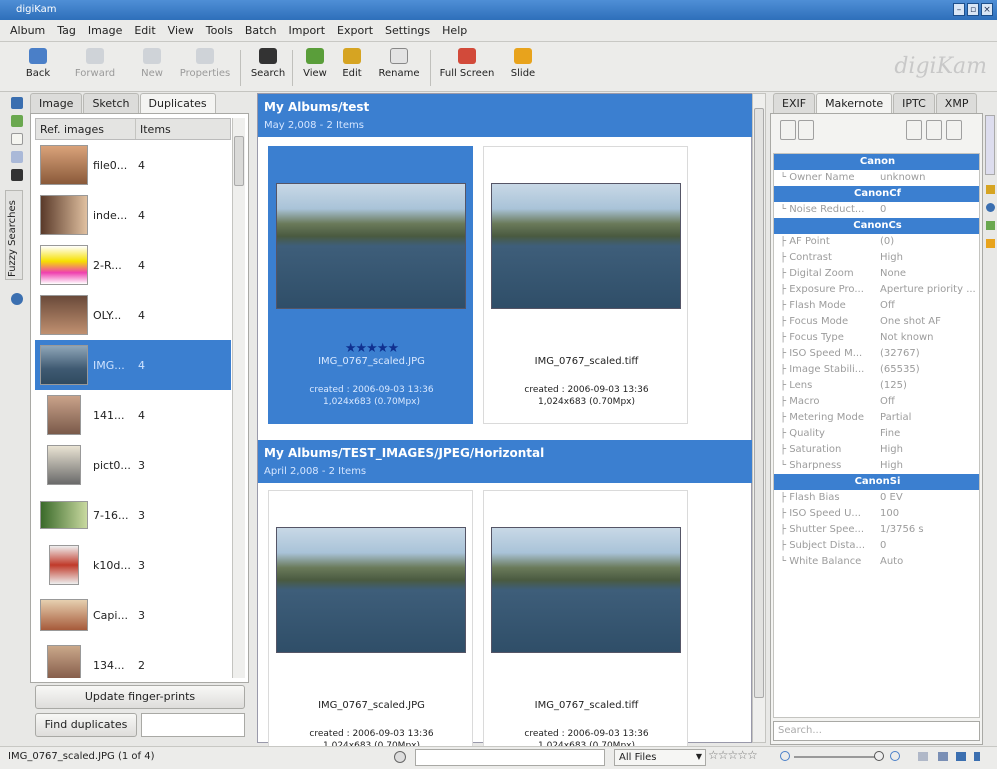  I want to click on duplicate-row: OLY... 4, so click(133, 315).